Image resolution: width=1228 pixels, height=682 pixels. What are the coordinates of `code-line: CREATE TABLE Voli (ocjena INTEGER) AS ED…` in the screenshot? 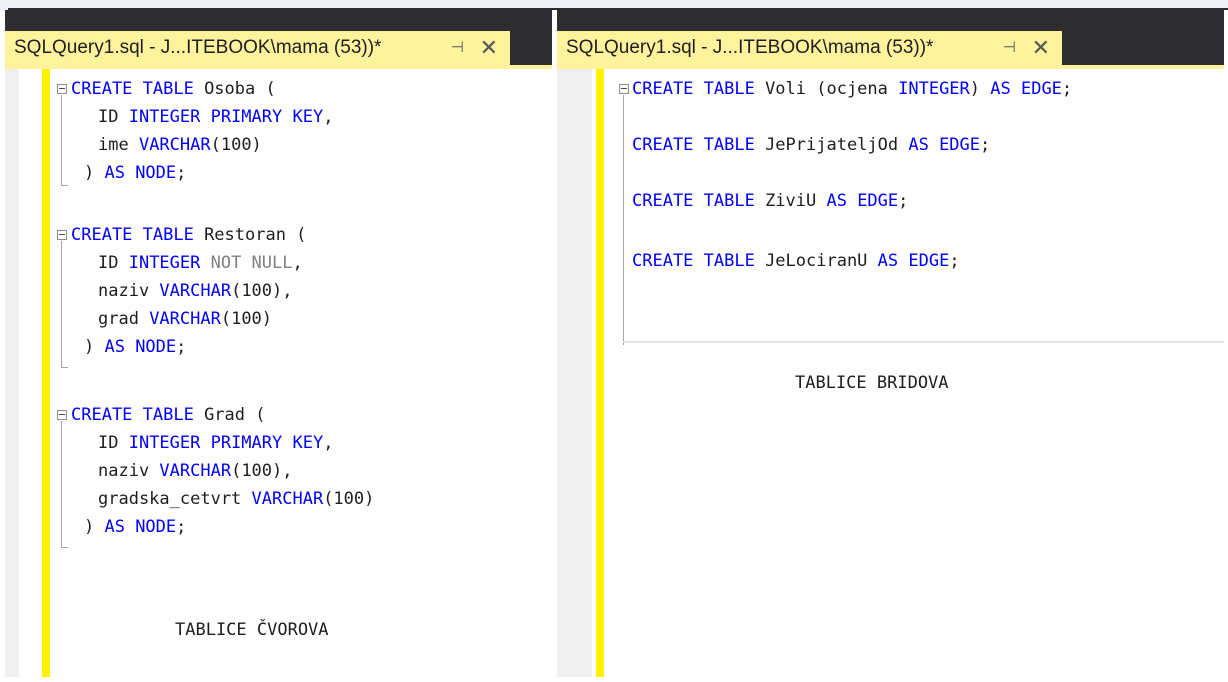 It's located at (852, 89).